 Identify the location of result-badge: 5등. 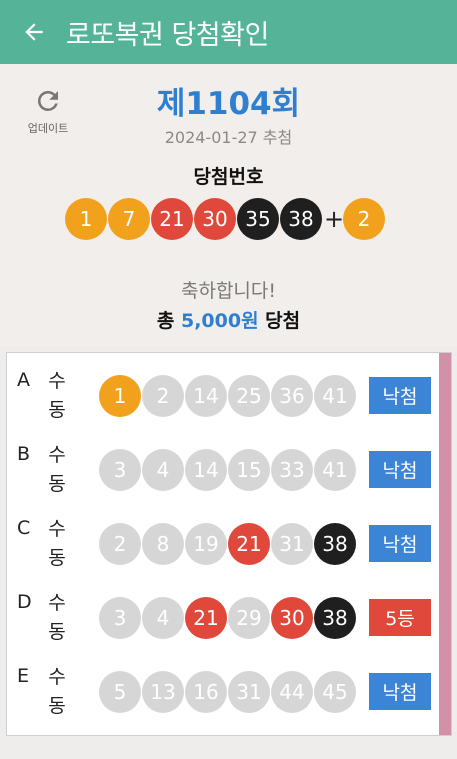
(400, 617).